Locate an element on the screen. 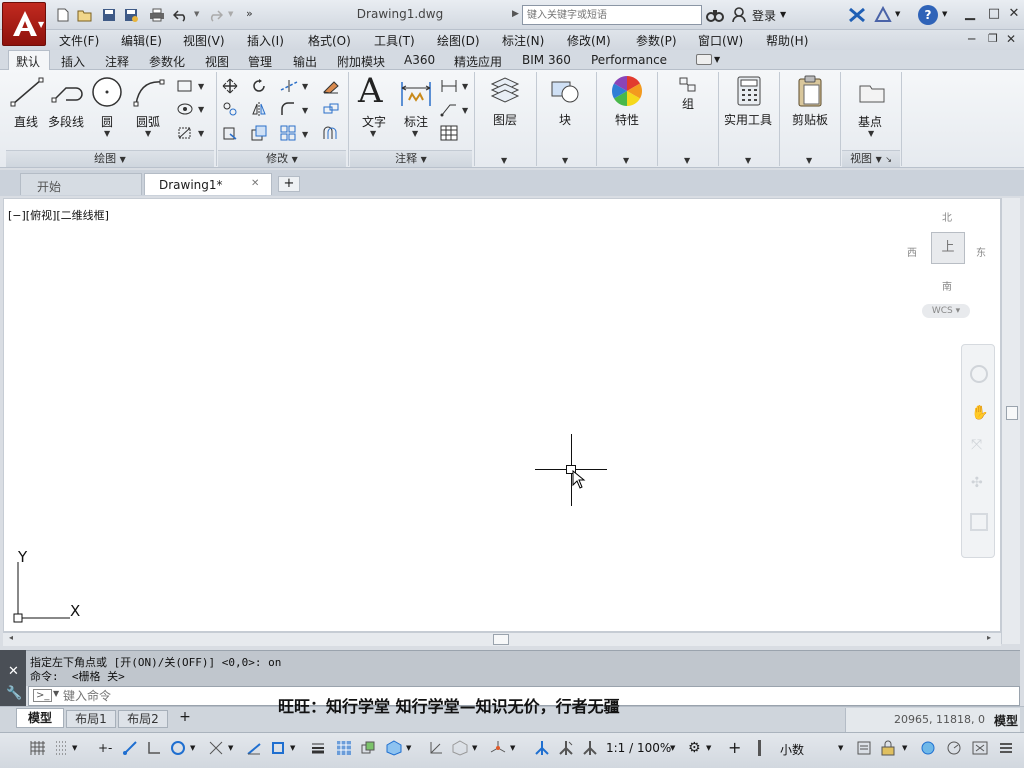 This screenshot has height=768, width=1024. annotation-panel-title: 注释 ▼ is located at coordinates (411, 158).